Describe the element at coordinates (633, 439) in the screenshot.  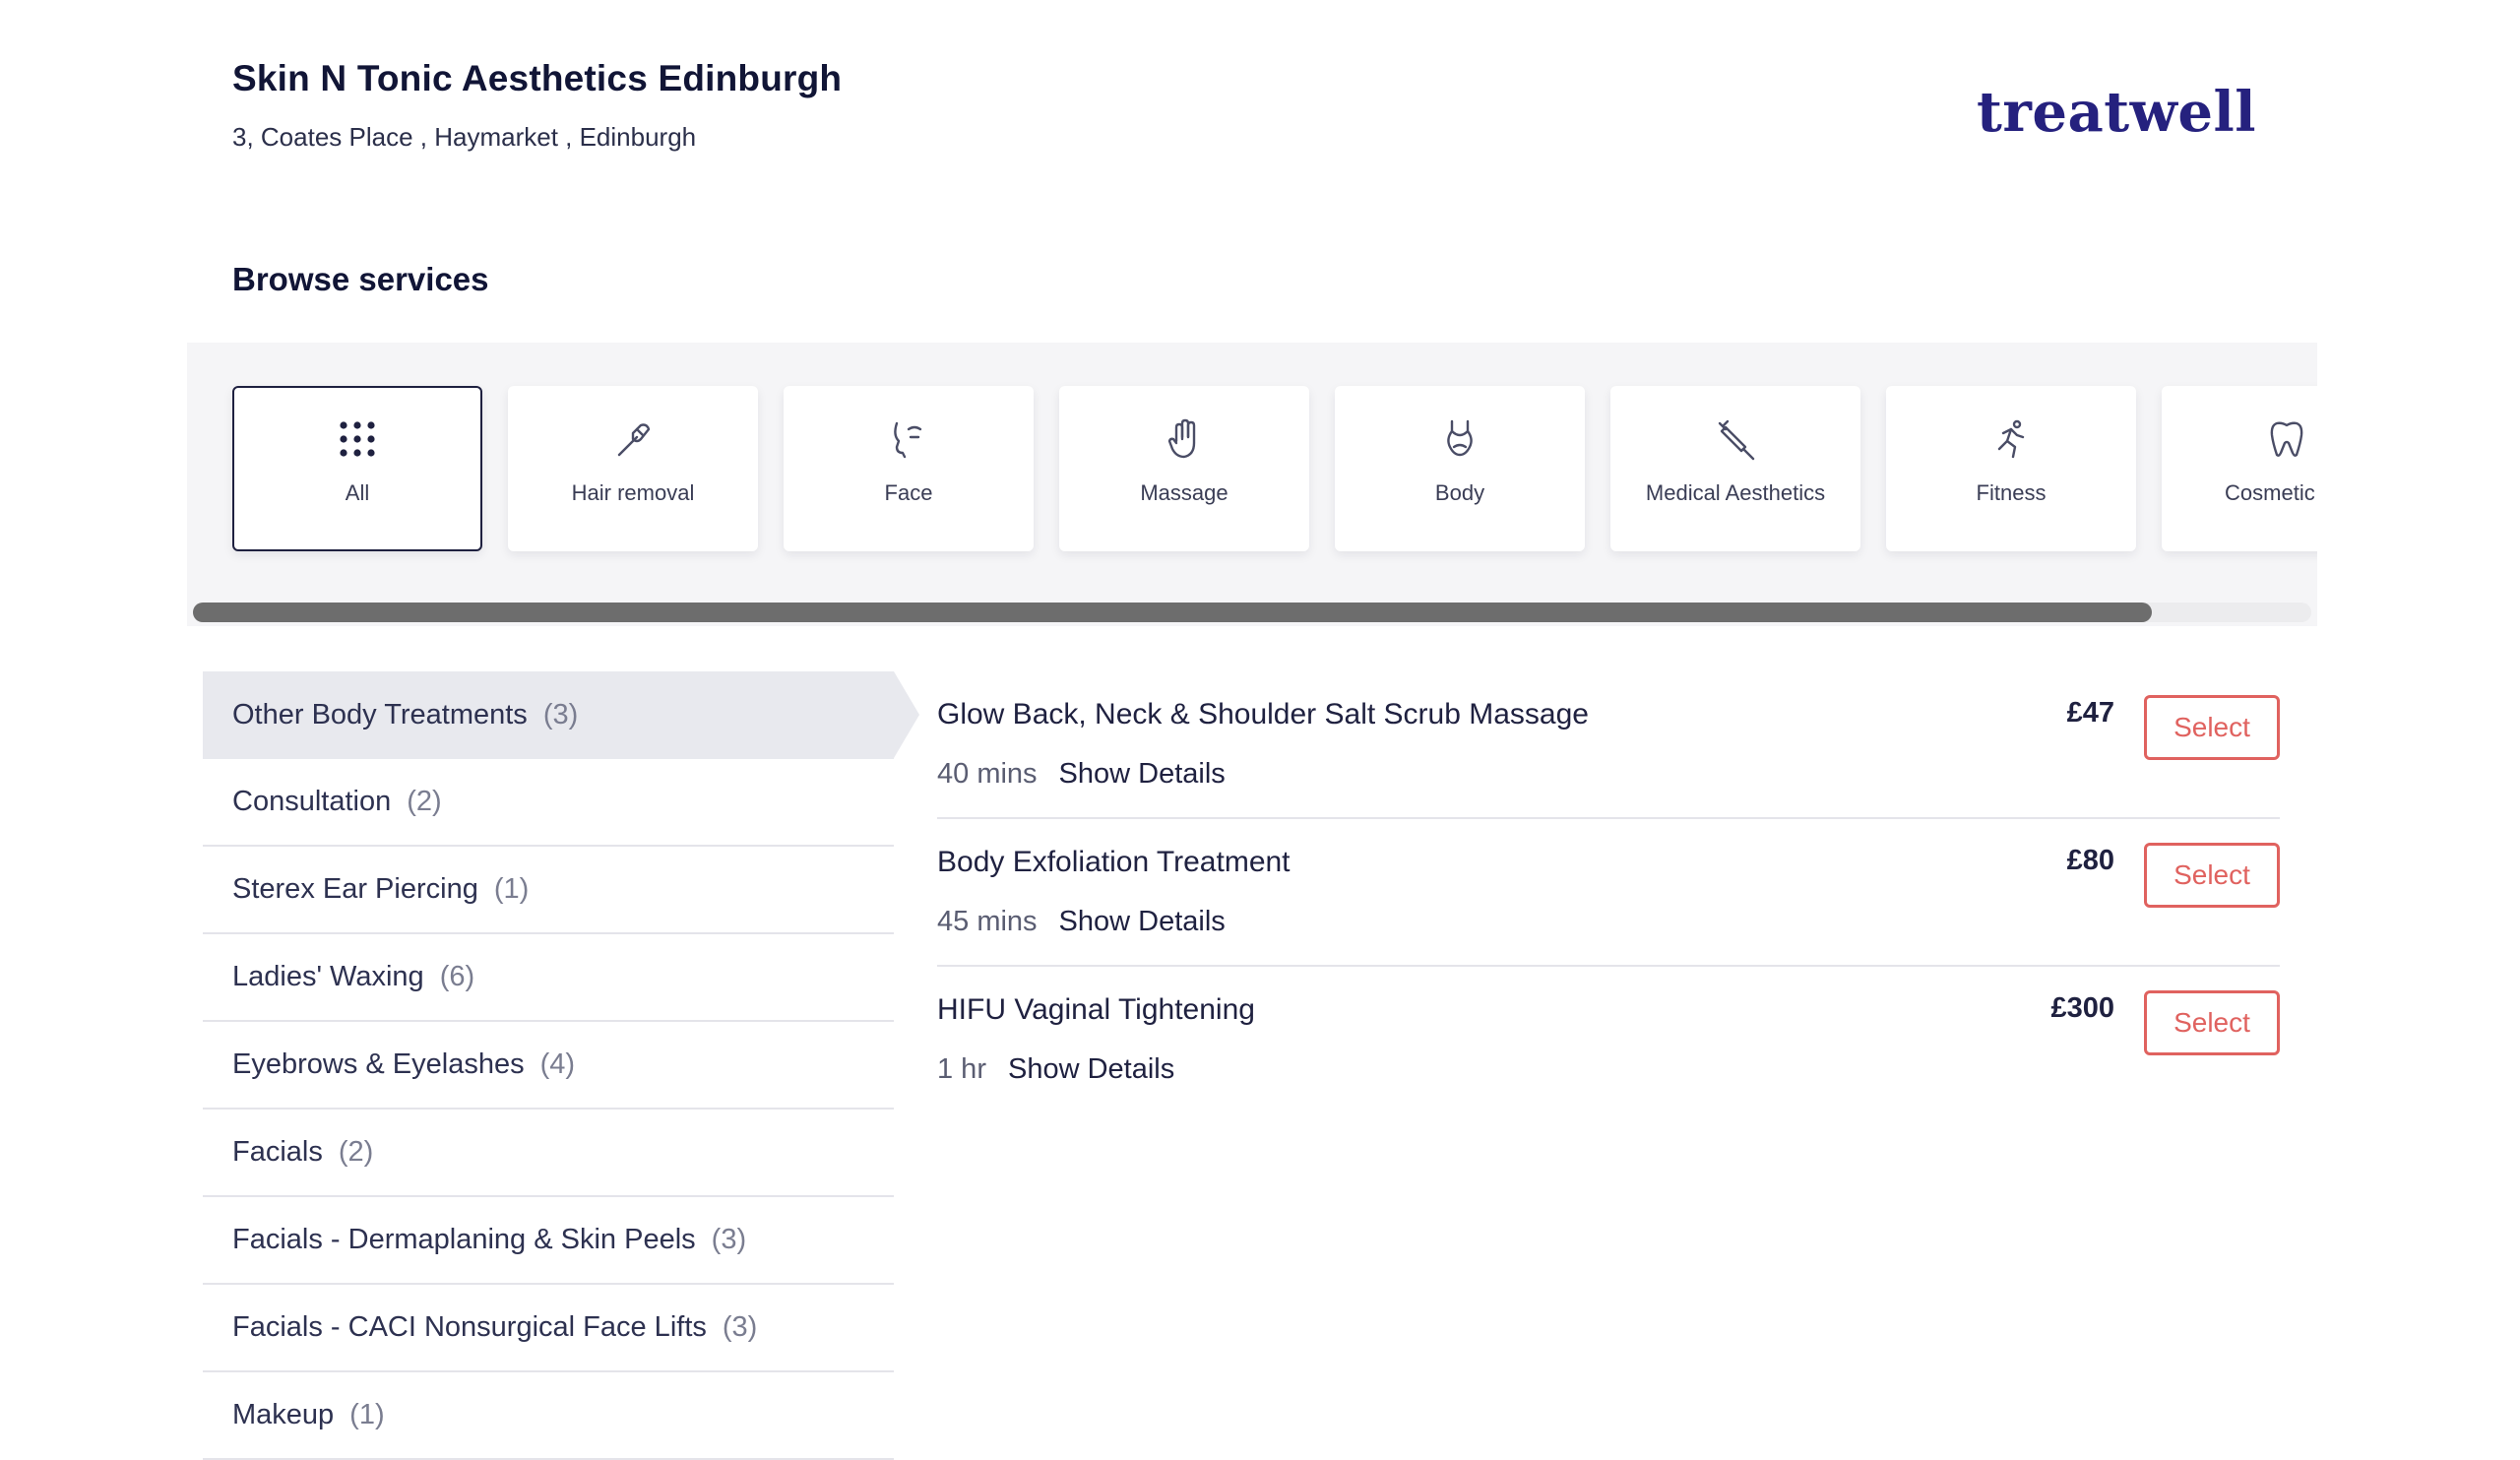
I see `razor-icon` at that location.